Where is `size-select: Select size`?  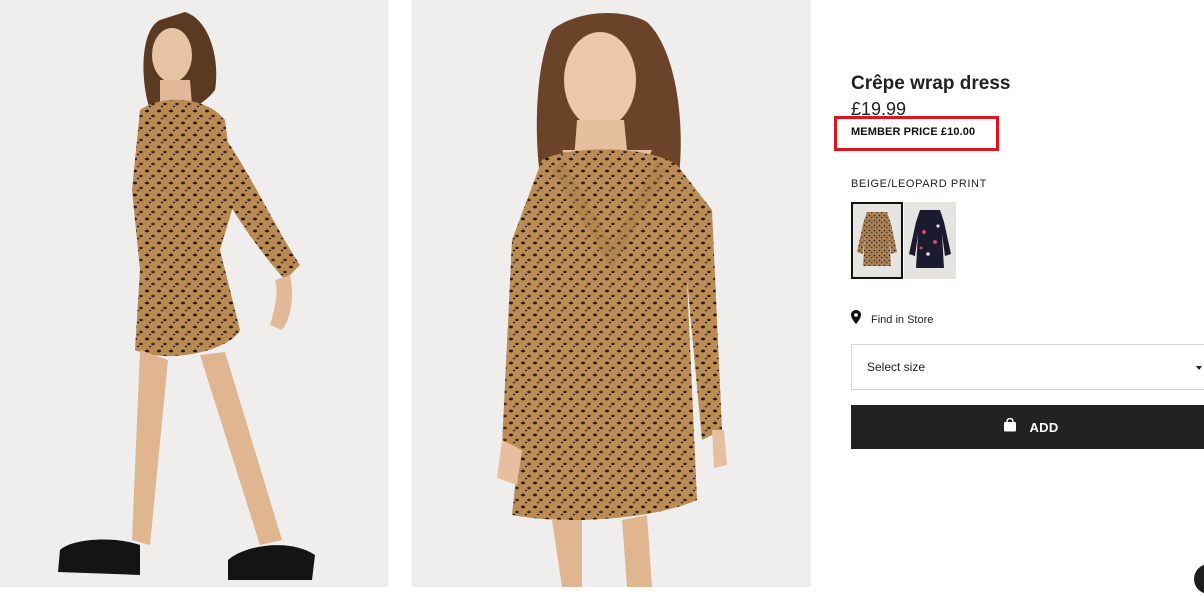 size-select: Select size is located at coordinates (1027, 367).